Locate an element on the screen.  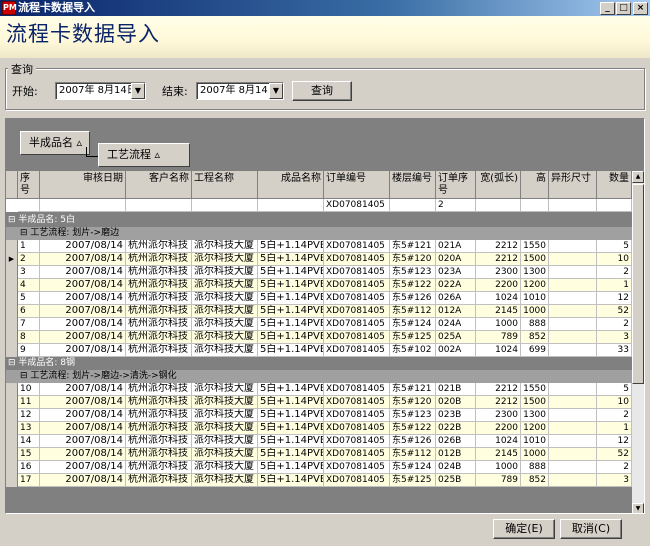
table-cell: 1550 is located at coordinates (535, 389).